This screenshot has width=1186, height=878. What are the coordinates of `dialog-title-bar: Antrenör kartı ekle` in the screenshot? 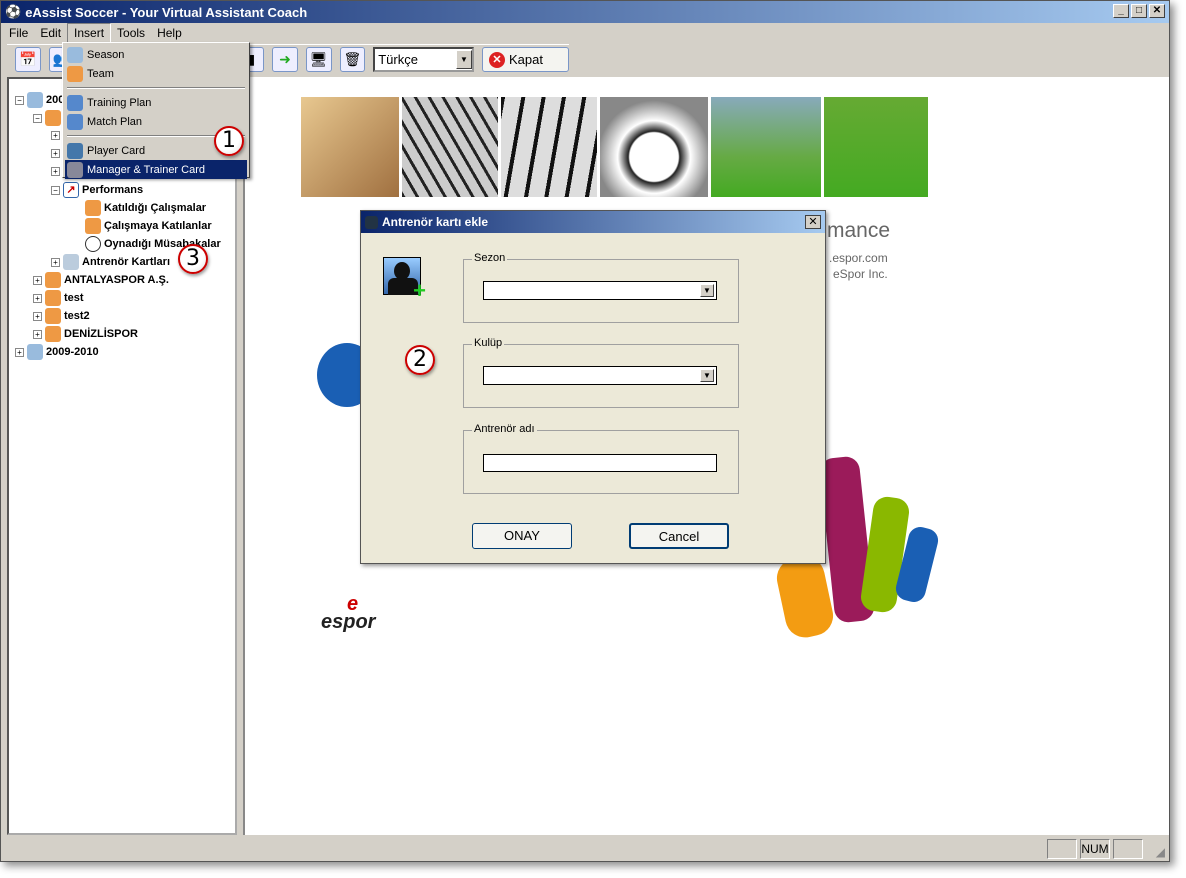 It's located at (593, 222).